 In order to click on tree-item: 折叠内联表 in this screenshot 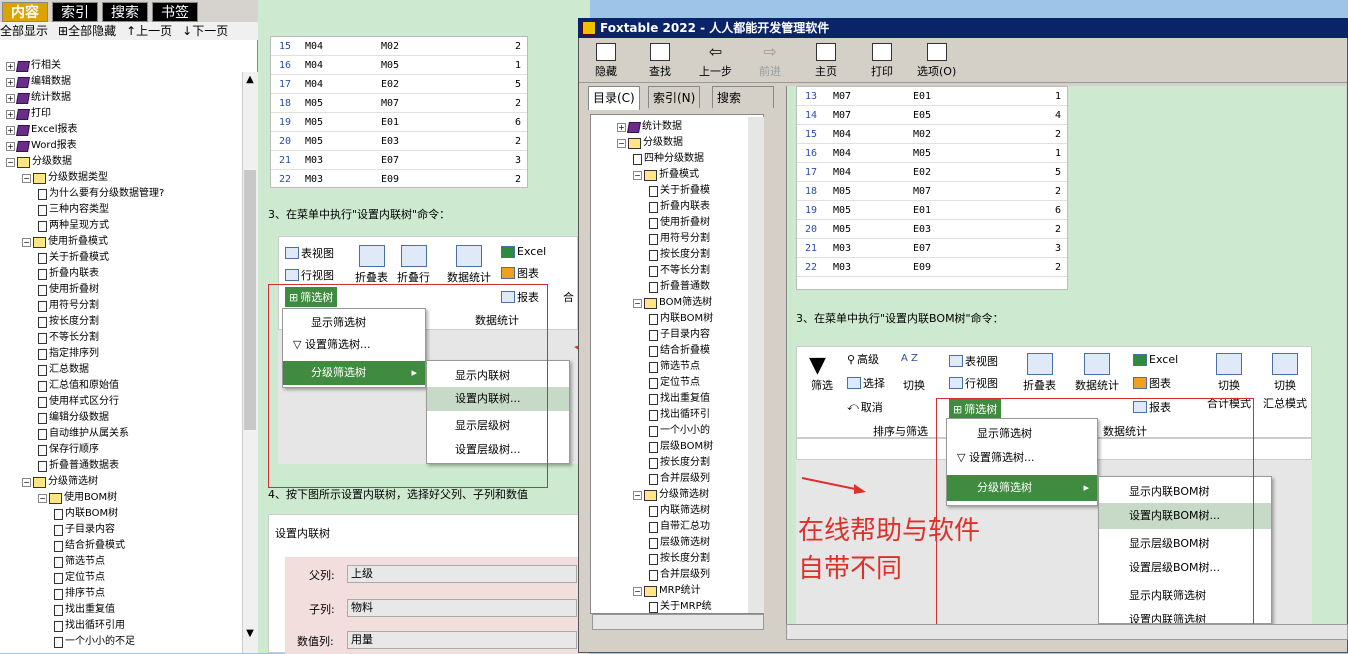, I will do `click(679, 207)`.